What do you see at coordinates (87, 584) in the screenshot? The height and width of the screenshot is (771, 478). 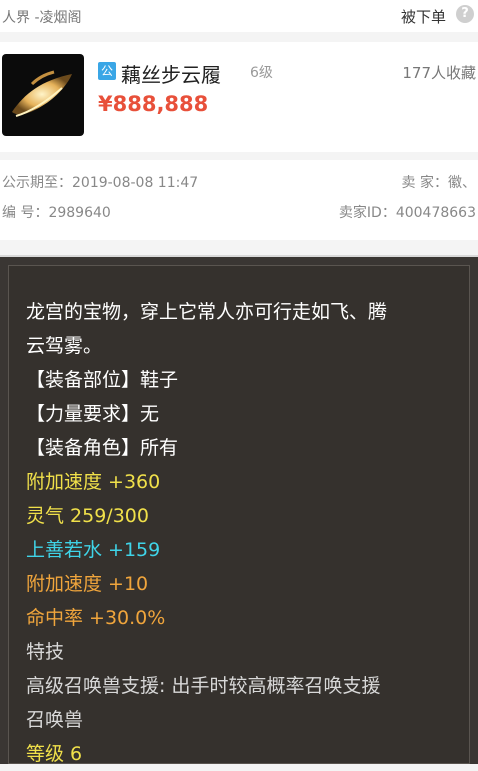 I see `stat-speed-bonus: 附加速度 +10` at bounding box center [87, 584].